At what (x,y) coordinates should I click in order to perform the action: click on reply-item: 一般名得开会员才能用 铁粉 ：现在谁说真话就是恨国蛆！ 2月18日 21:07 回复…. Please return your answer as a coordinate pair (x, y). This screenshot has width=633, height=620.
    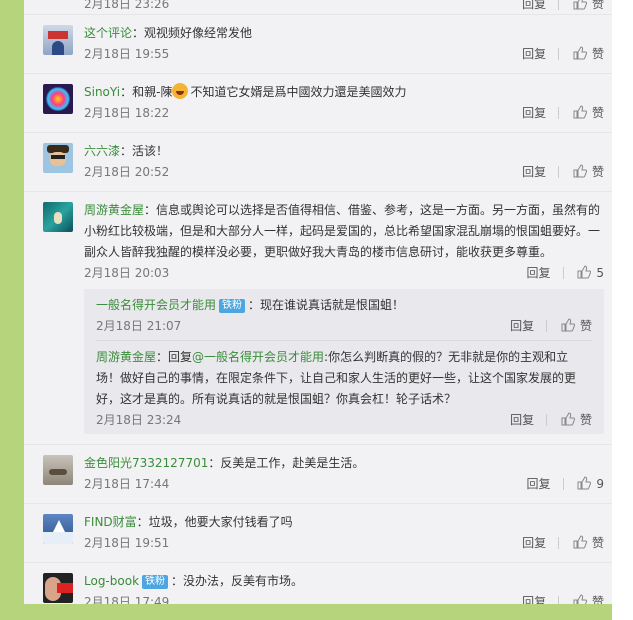
    Looking at the image, I should click on (344, 315).